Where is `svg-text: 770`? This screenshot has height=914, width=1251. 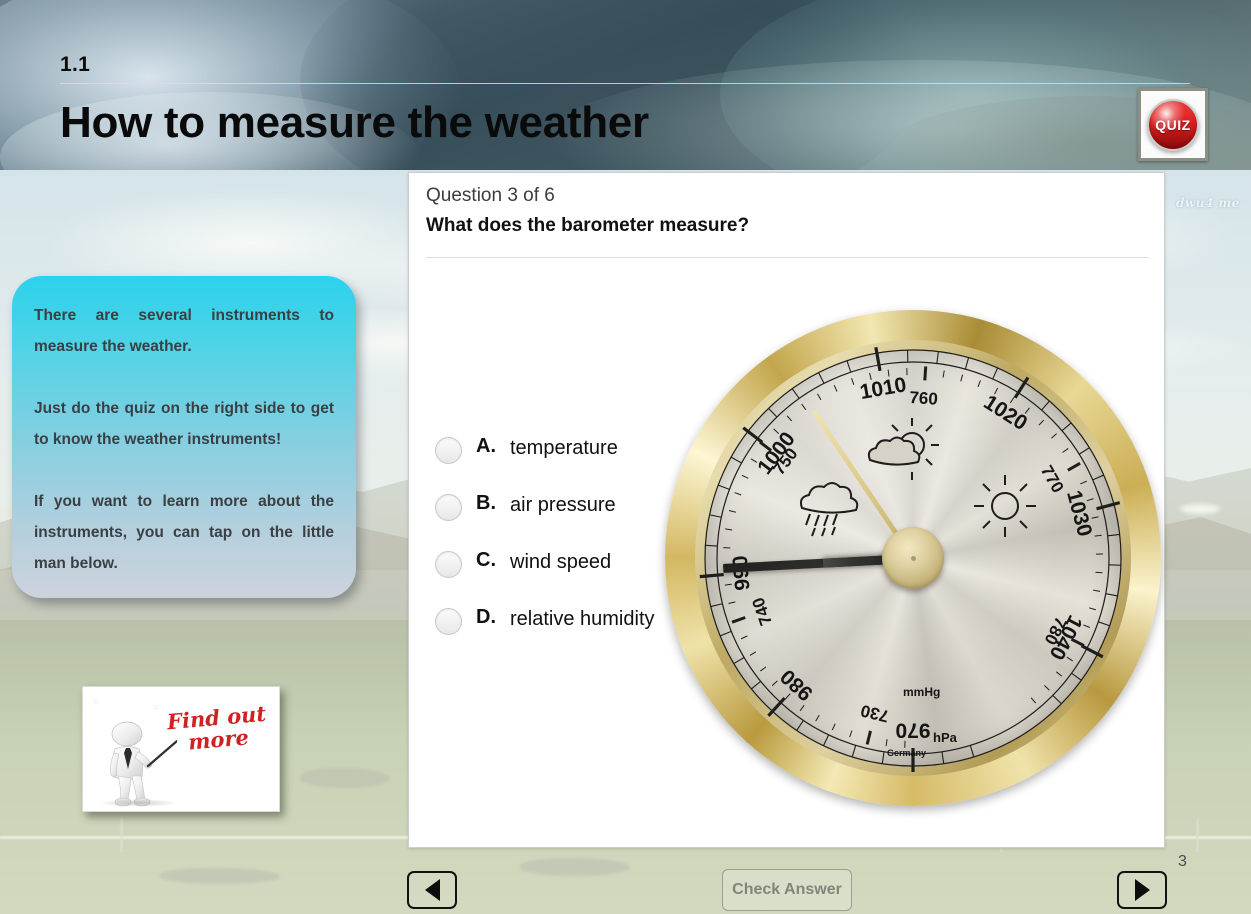
svg-text: 770 is located at coordinates (1052, 479).